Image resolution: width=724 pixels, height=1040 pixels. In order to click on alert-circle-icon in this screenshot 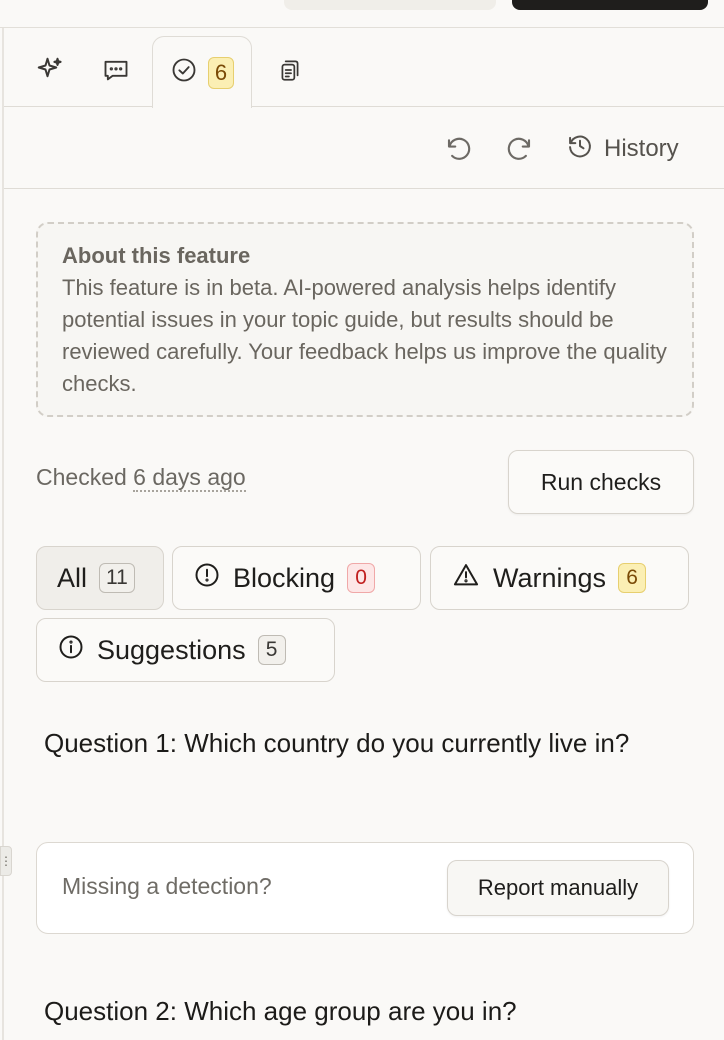, I will do `click(207, 578)`.